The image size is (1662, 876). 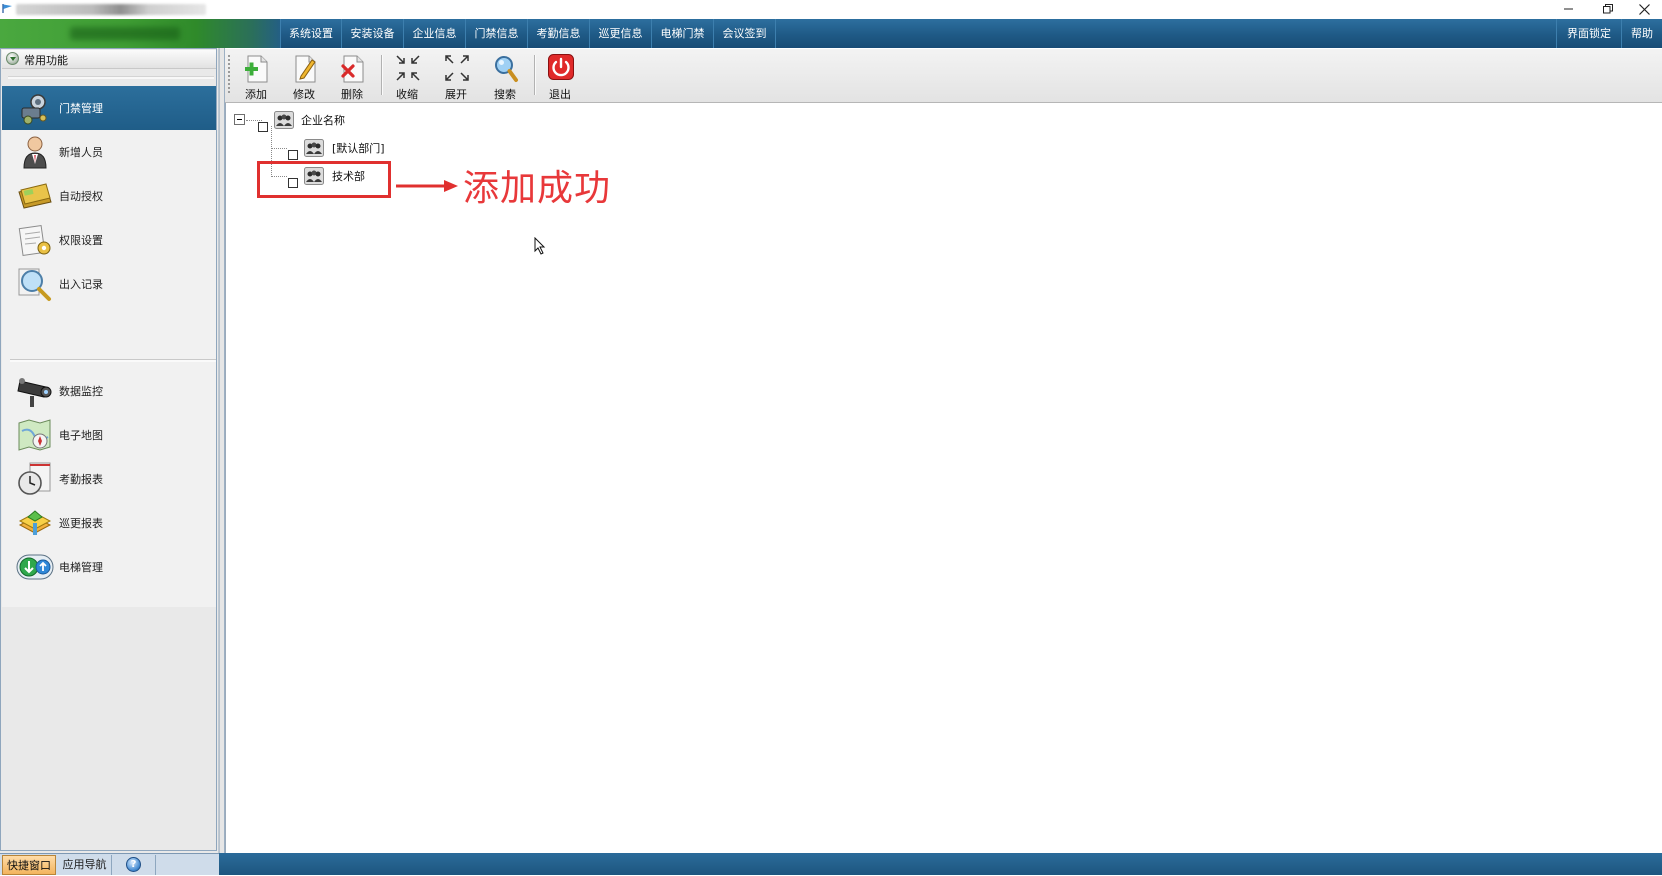 What do you see at coordinates (46, 60) in the screenshot?
I see `sidebar-header-label: 常用功能` at bounding box center [46, 60].